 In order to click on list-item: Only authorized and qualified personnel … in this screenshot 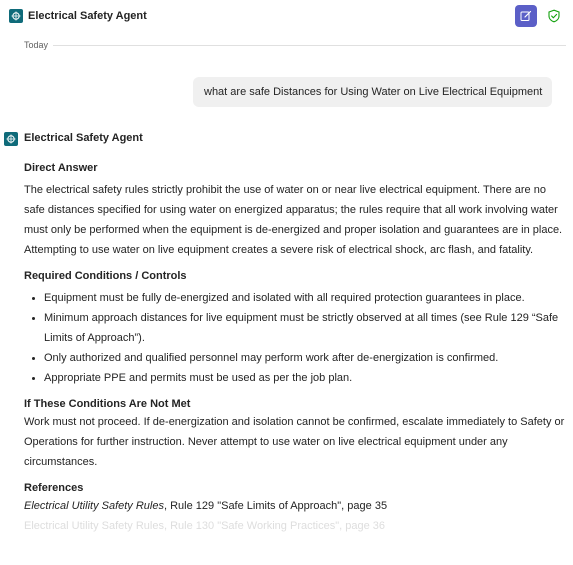, I will do `click(300, 358)`.